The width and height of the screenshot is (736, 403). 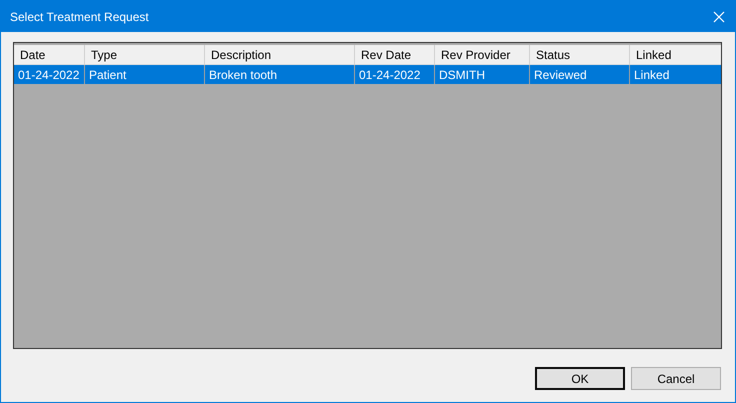 I want to click on column-header: Date, so click(x=49, y=55).